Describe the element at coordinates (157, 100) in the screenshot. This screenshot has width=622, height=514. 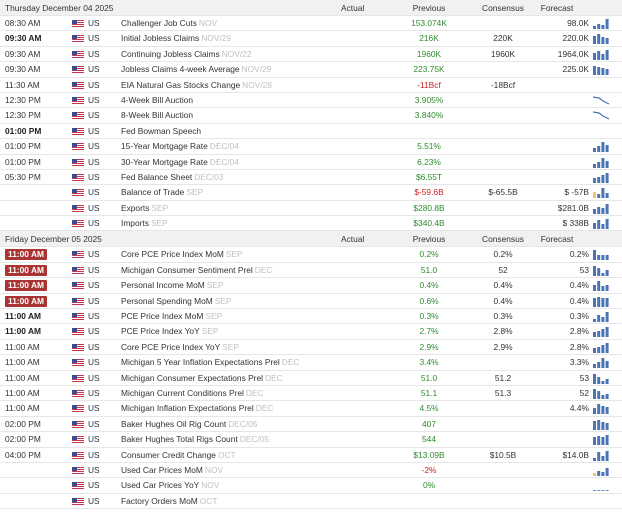
I see `event-name-text: 4-Week Bill Auction` at that location.